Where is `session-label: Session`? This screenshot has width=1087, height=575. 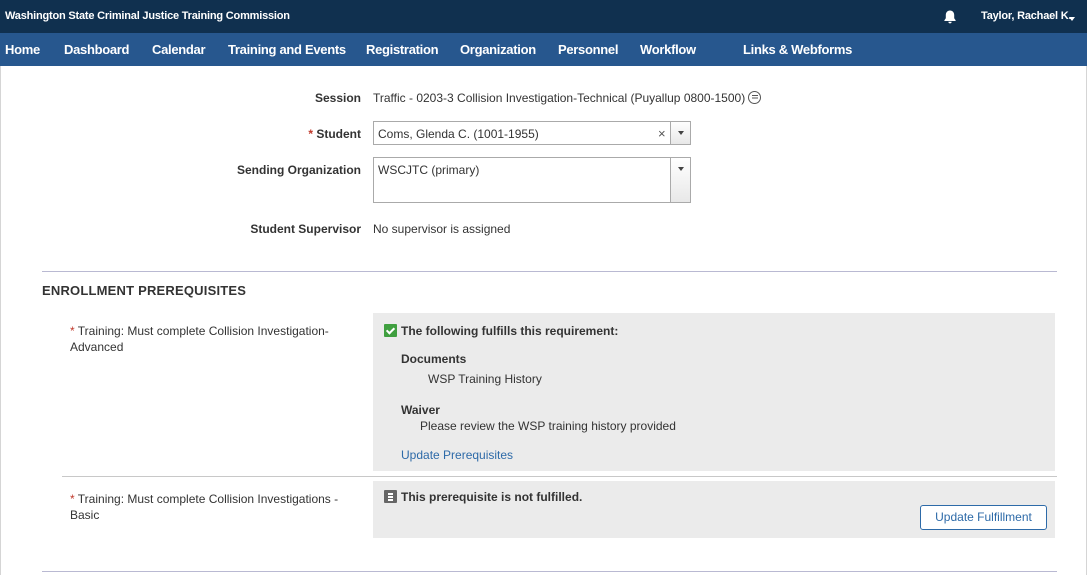 session-label: Session is located at coordinates (337, 98).